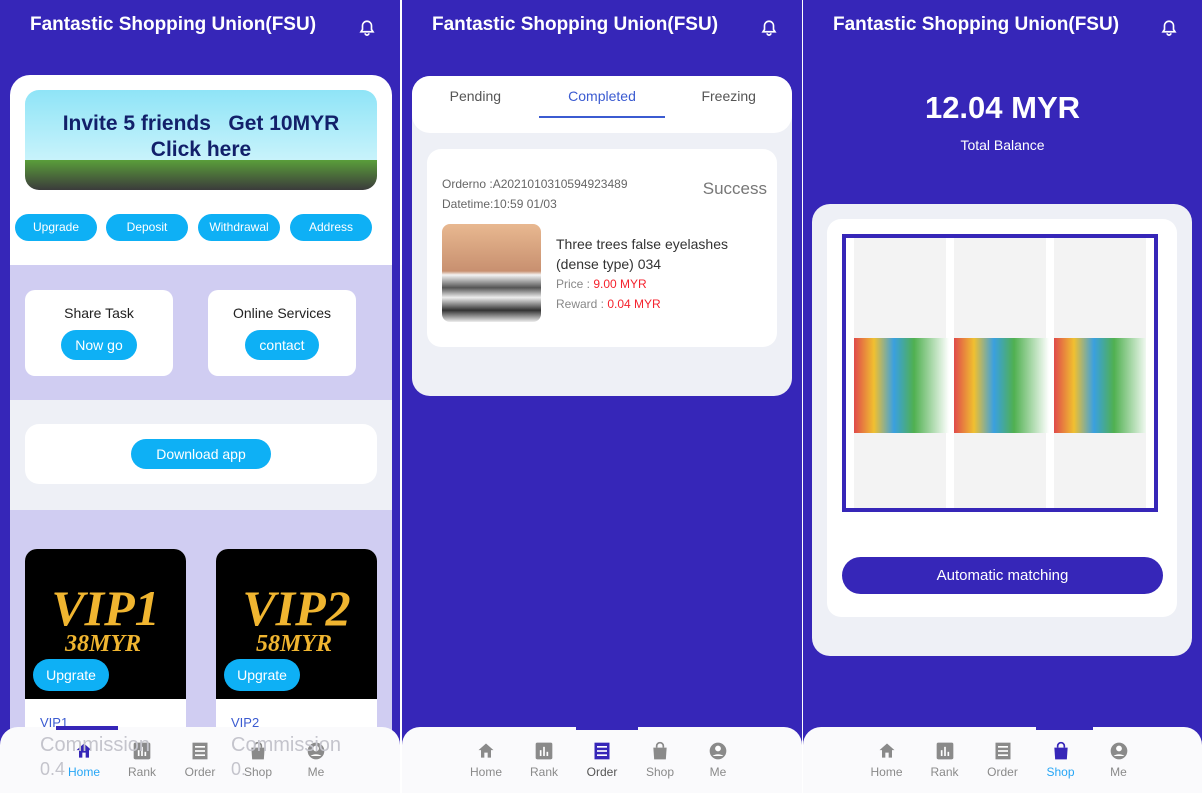 Image resolution: width=1202 pixels, height=793 pixels. I want to click on tab-completed: Completed, so click(602, 97).